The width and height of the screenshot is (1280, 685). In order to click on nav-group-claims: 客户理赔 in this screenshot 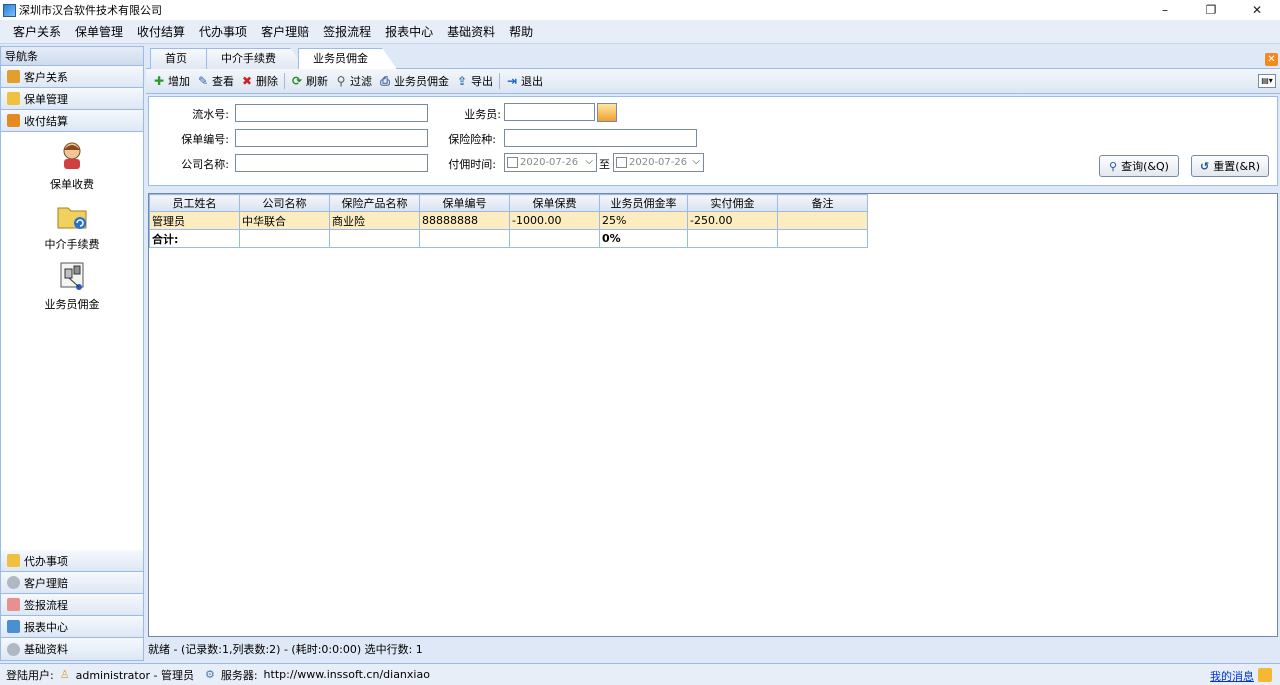, I will do `click(72, 583)`.